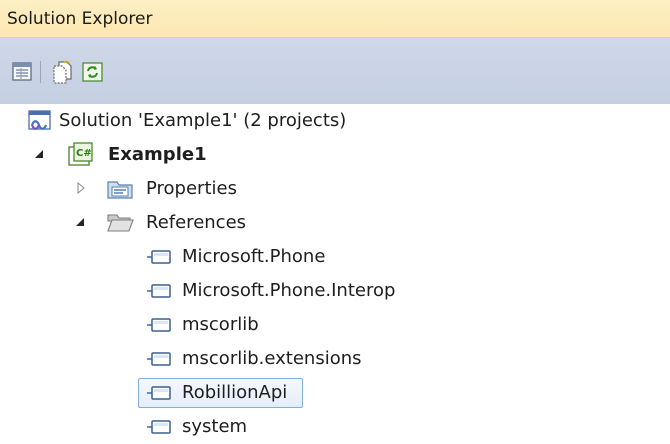 The image size is (670, 444). I want to click on tree-item-label: system, so click(215, 426).